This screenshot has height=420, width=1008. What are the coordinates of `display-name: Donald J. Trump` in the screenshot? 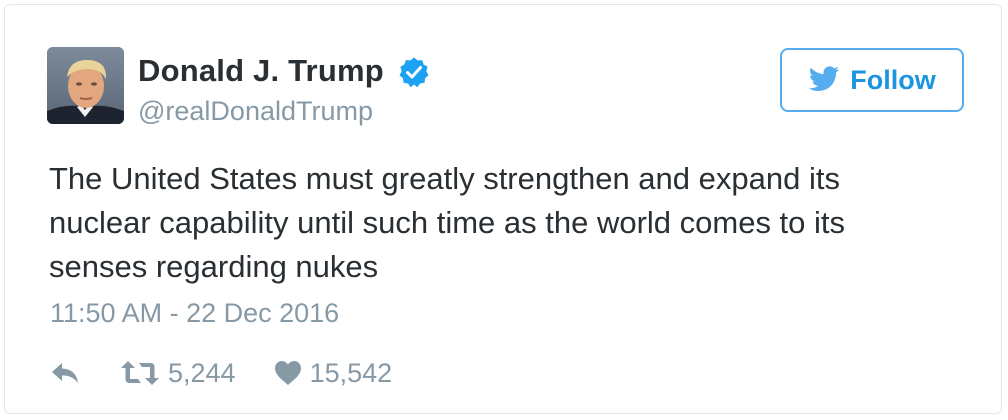 It's located at (261, 71).